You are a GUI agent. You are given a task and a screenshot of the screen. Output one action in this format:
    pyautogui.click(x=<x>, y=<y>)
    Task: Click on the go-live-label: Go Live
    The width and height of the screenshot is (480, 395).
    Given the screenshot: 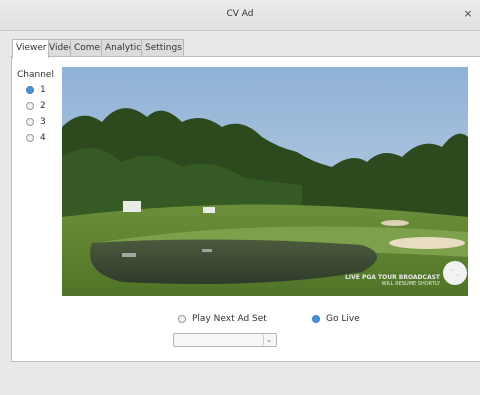 What is the action you would take?
    pyautogui.click(x=343, y=319)
    